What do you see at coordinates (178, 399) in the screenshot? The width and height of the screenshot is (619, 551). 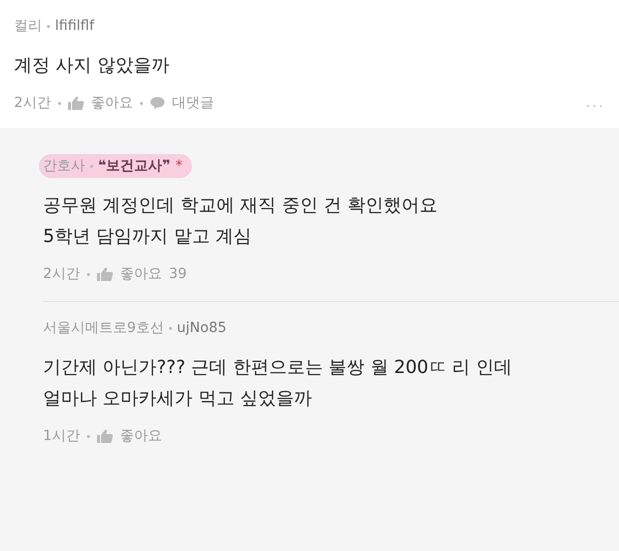 I see `comment-text: 얼마나 오마카세가 먹고 싶었을까` at bounding box center [178, 399].